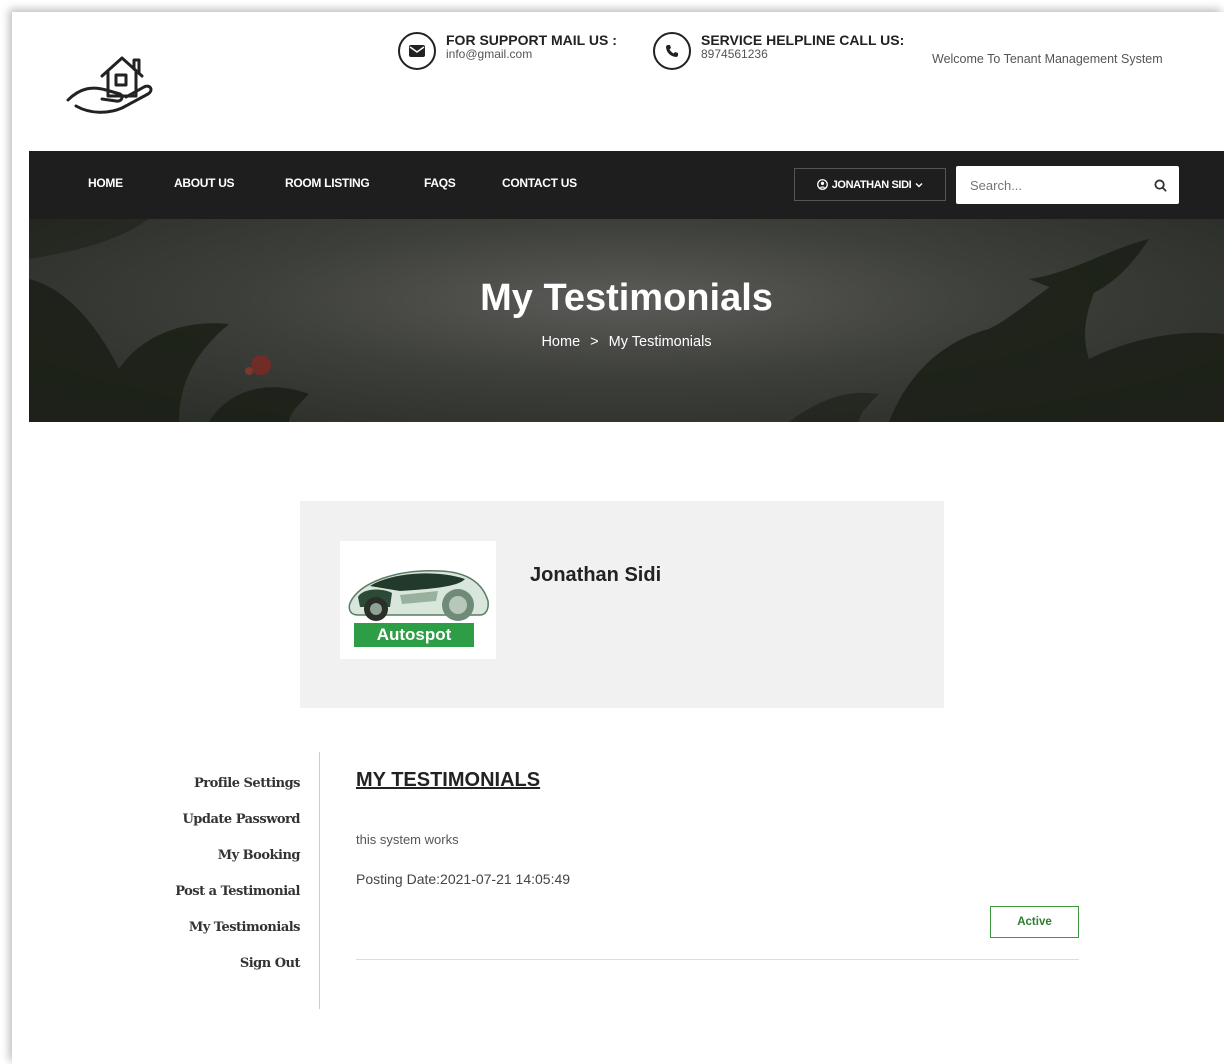 Image resolution: width=1224 pixels, height=1064 pixels. What do you see at coordinates (1062, 185) in the screenshot?
I see `search-input` at bounding box center [1062, 185].